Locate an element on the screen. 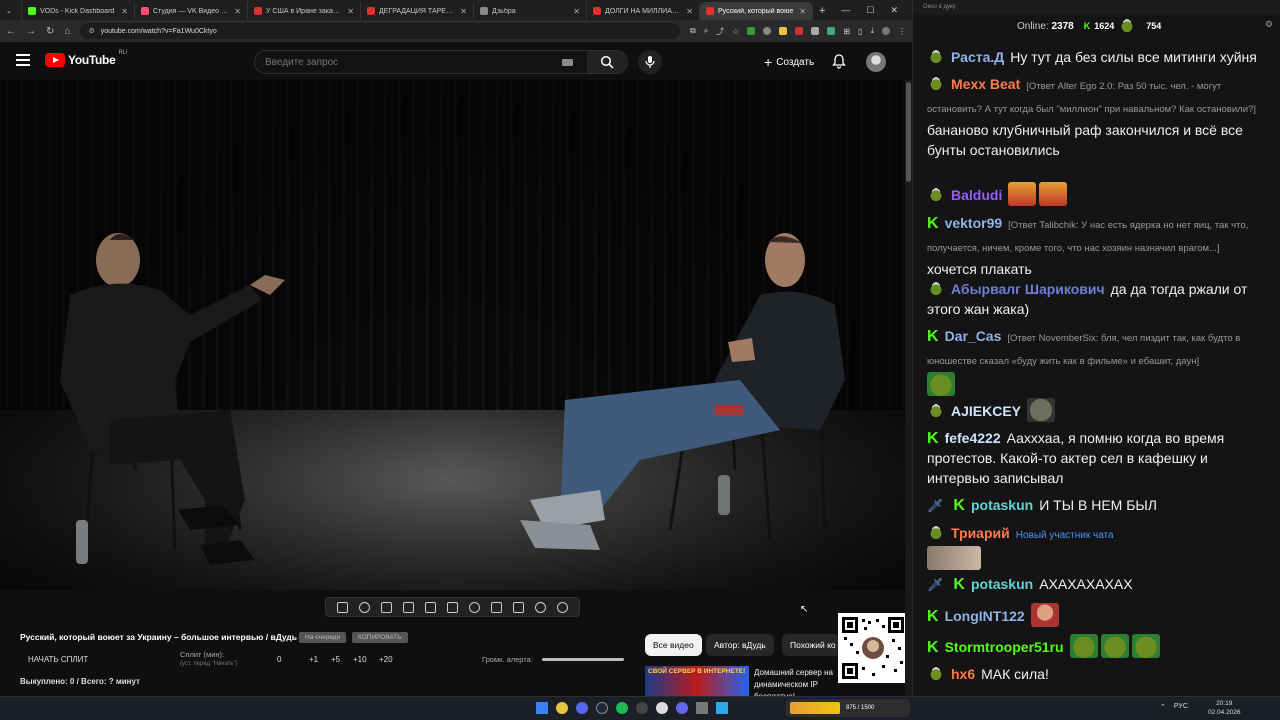 The image size is (1280, 720). minimize-icon: — is located at coordinates (845, 10).